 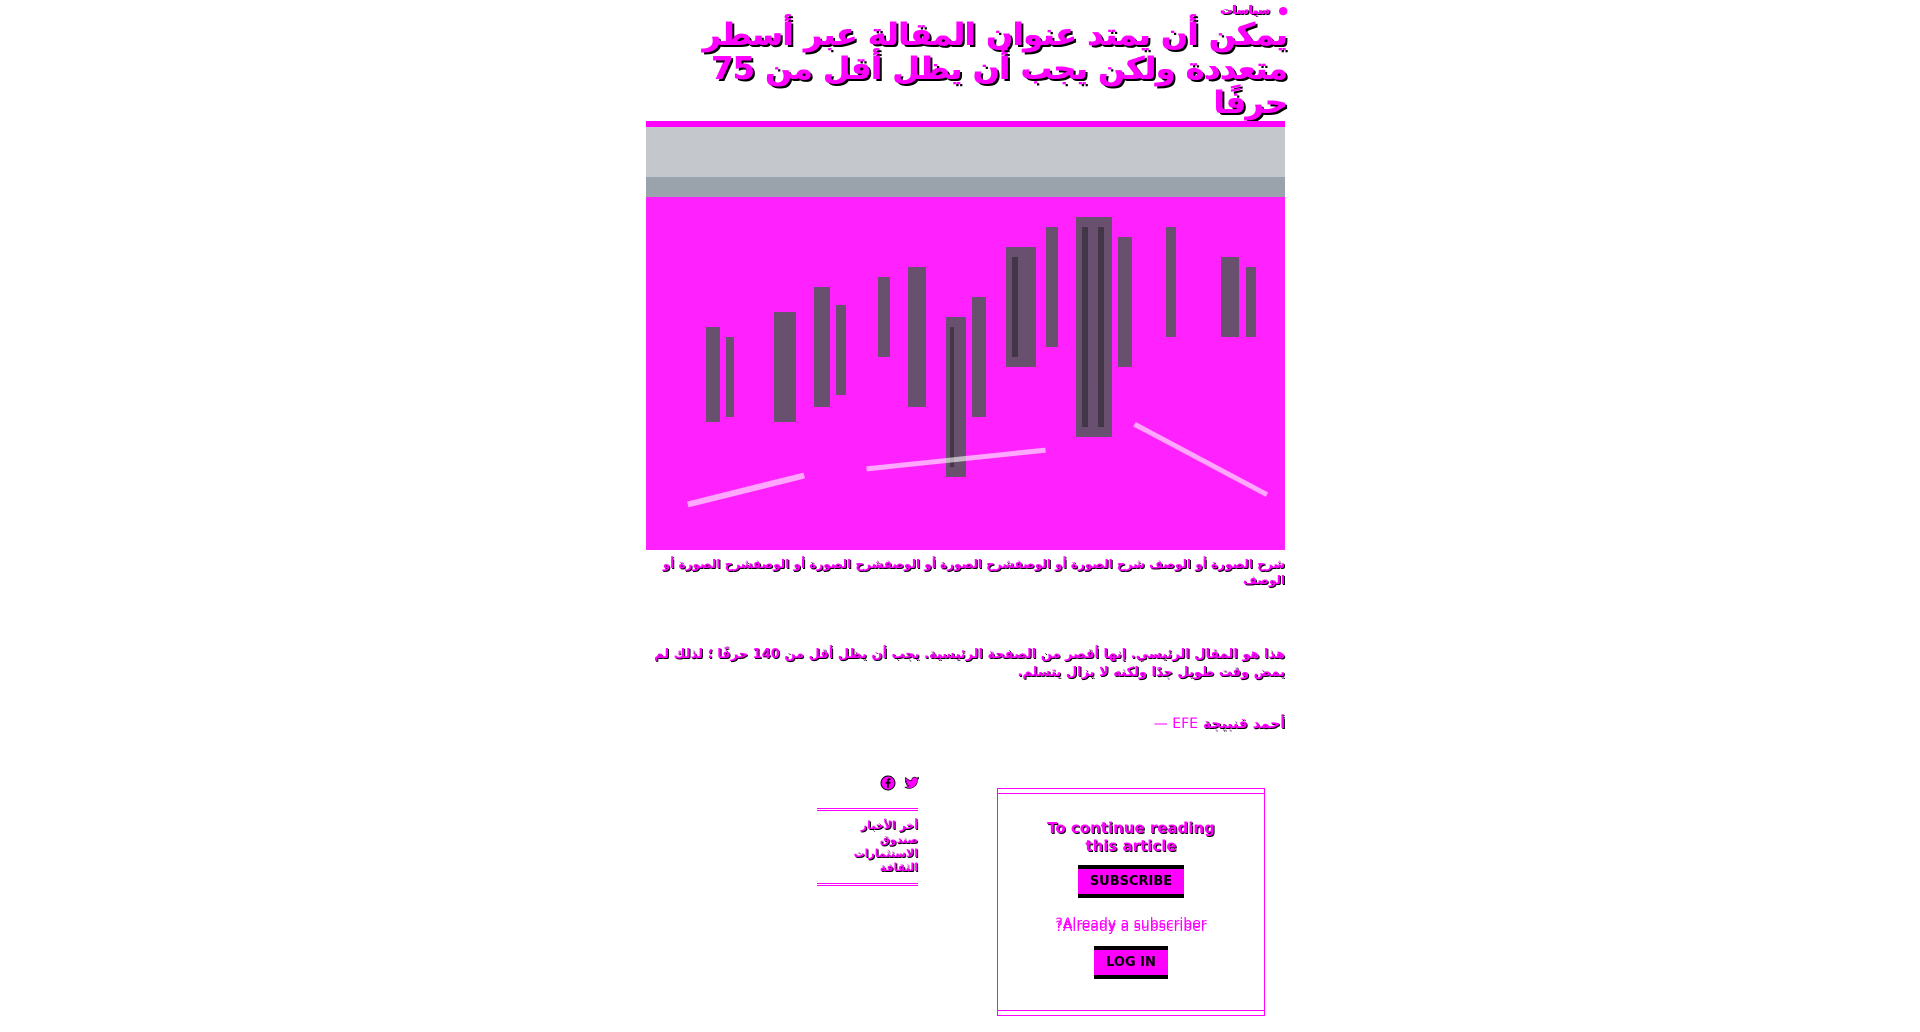 What do you see at coordinates (965, 724) in the screenshot?
I see `byline: أحمد قنبيجة EFE —` at bounding box center [965, 724].